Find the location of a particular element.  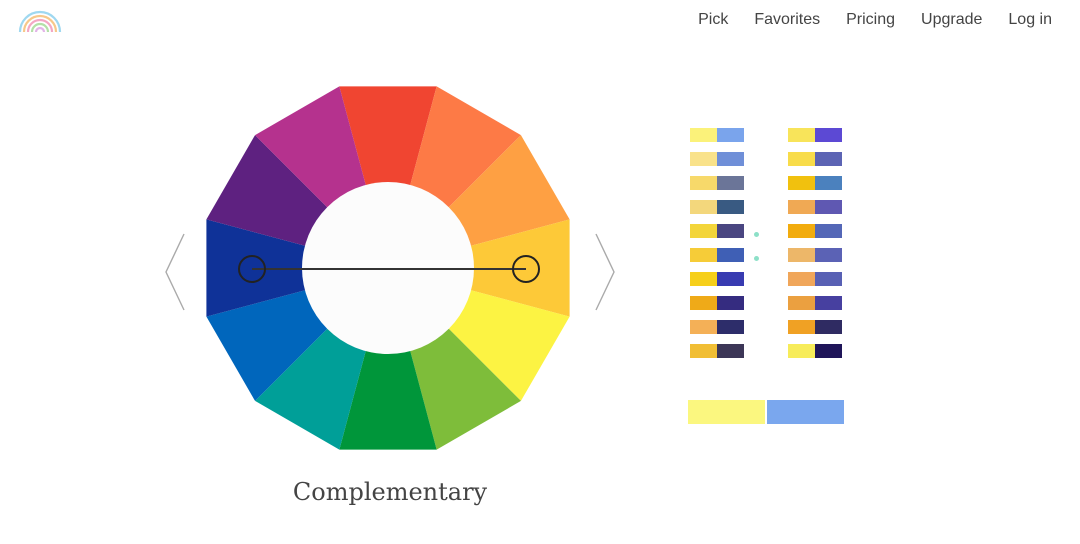

selector-handle-yellow is located at coordinates (526, 269).